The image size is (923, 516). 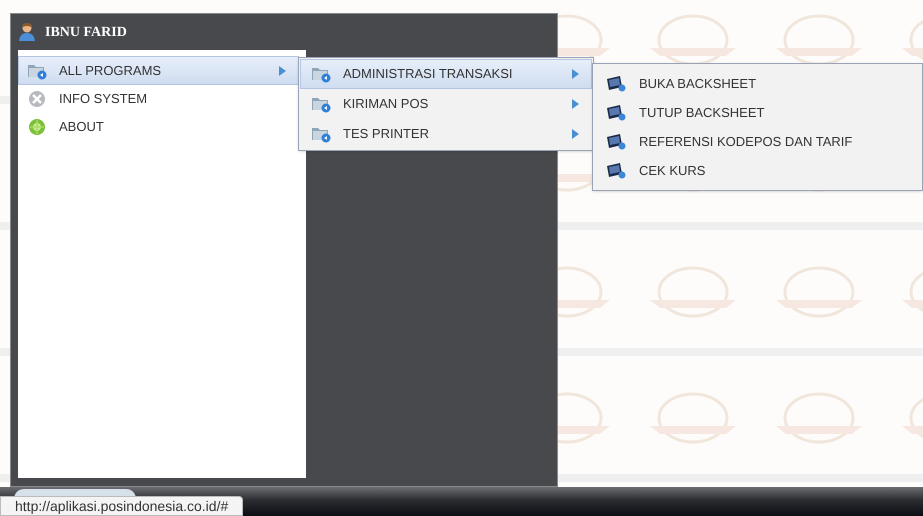 I want to click on menu-item: CEK KURS, so click(x=757, y=170).